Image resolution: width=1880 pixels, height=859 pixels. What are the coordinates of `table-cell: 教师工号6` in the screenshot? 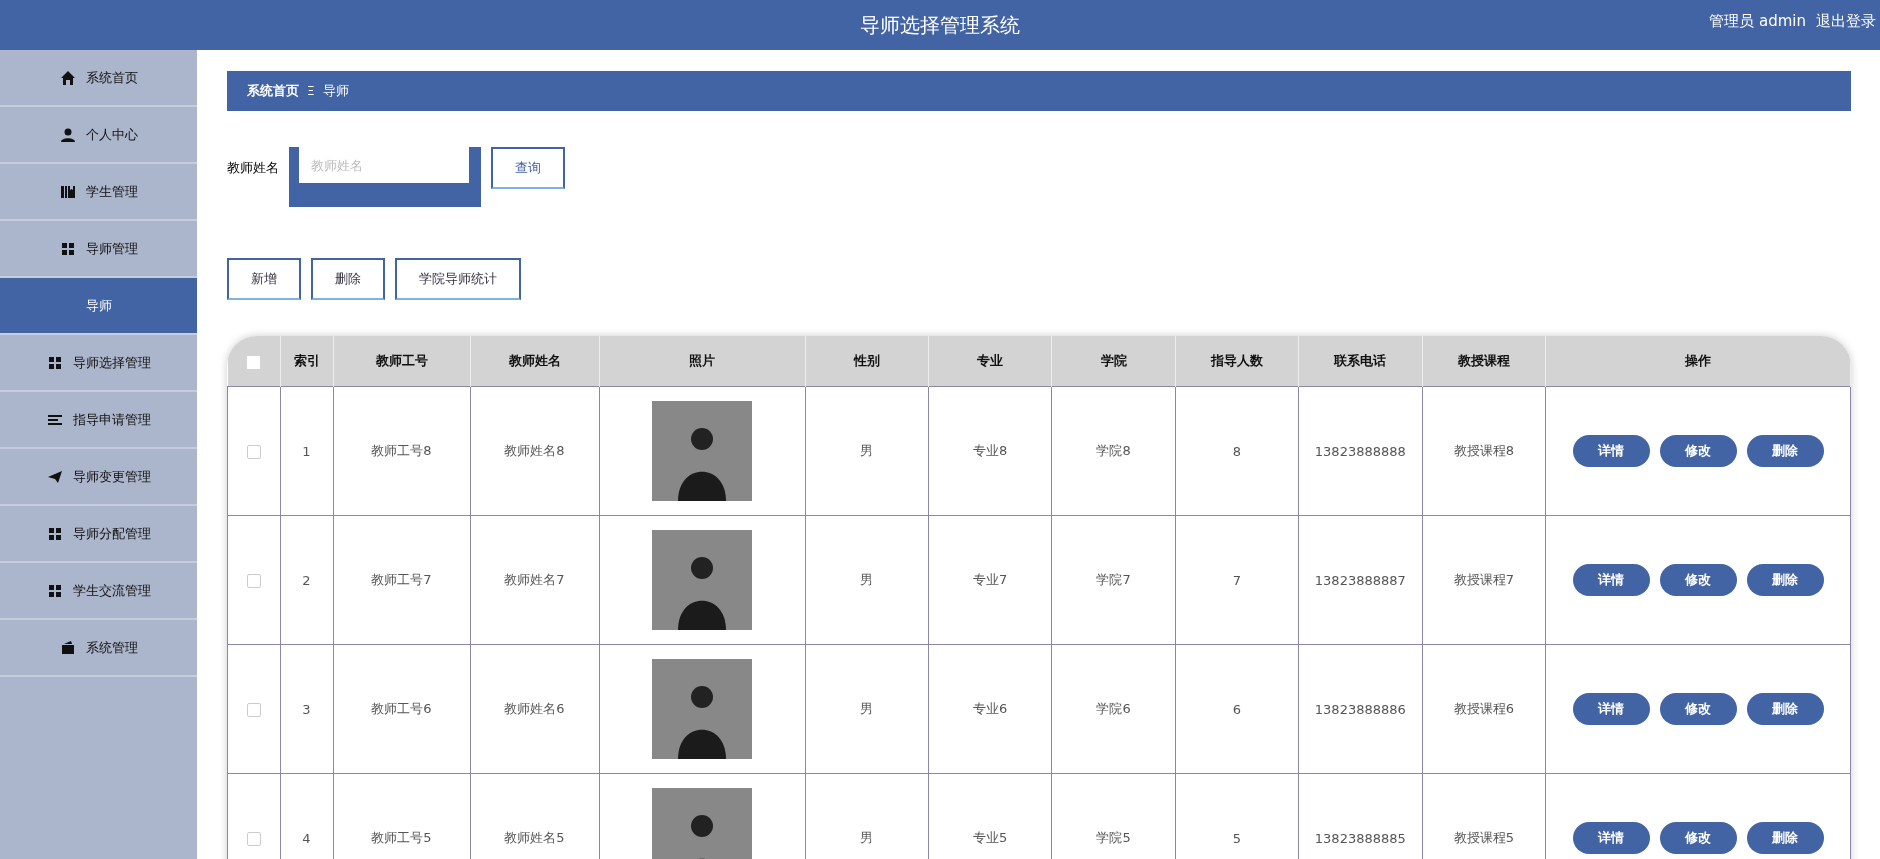 It's located at (401, 709).